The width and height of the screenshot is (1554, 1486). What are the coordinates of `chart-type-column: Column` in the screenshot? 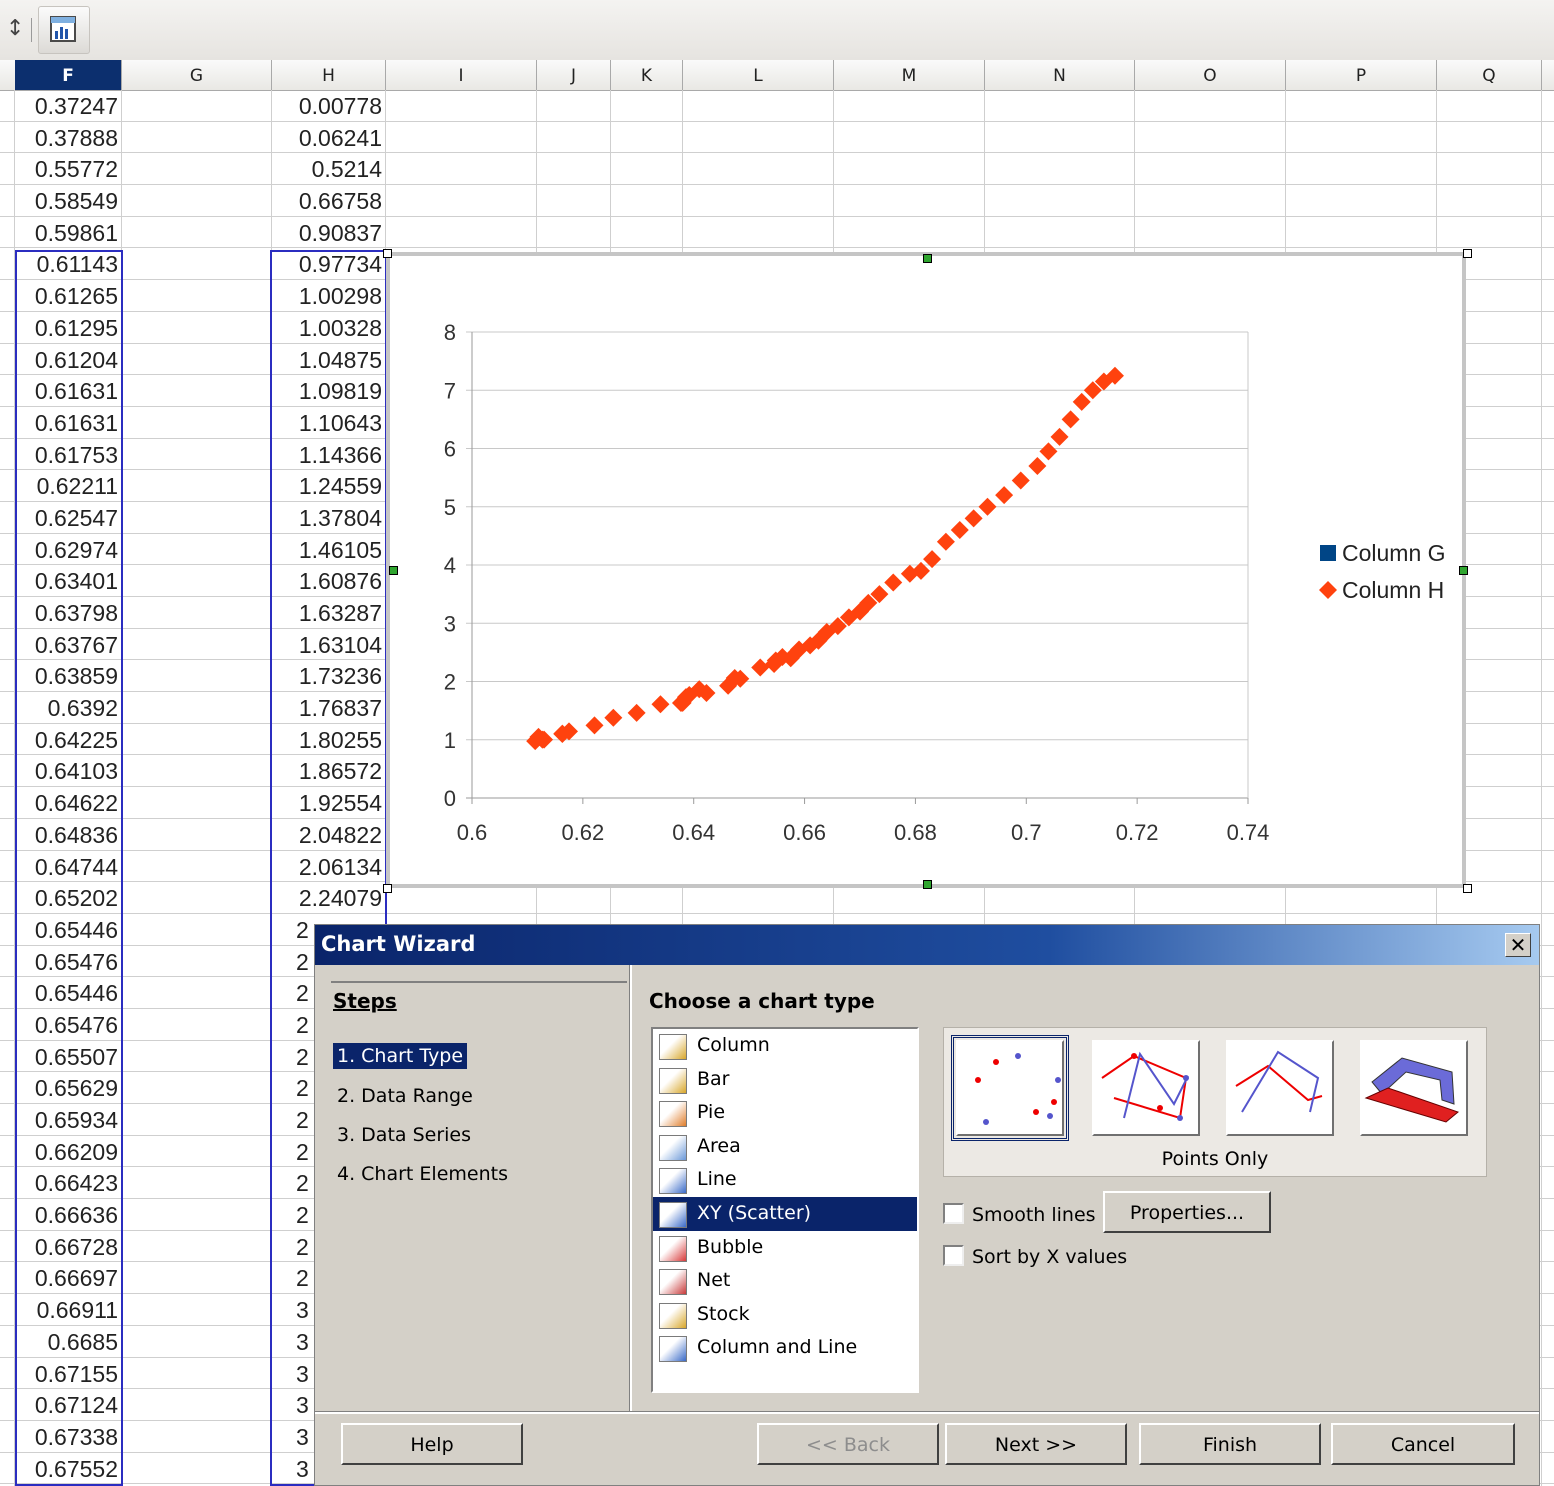 It's located at (785, 1046).